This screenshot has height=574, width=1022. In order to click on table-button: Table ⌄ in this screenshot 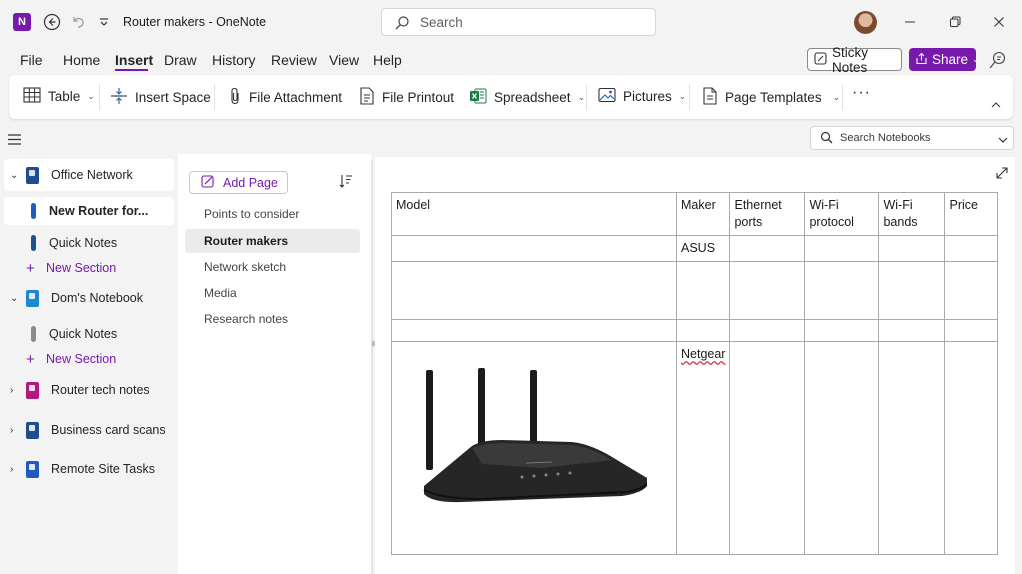, I will do `click(59, 96)`.